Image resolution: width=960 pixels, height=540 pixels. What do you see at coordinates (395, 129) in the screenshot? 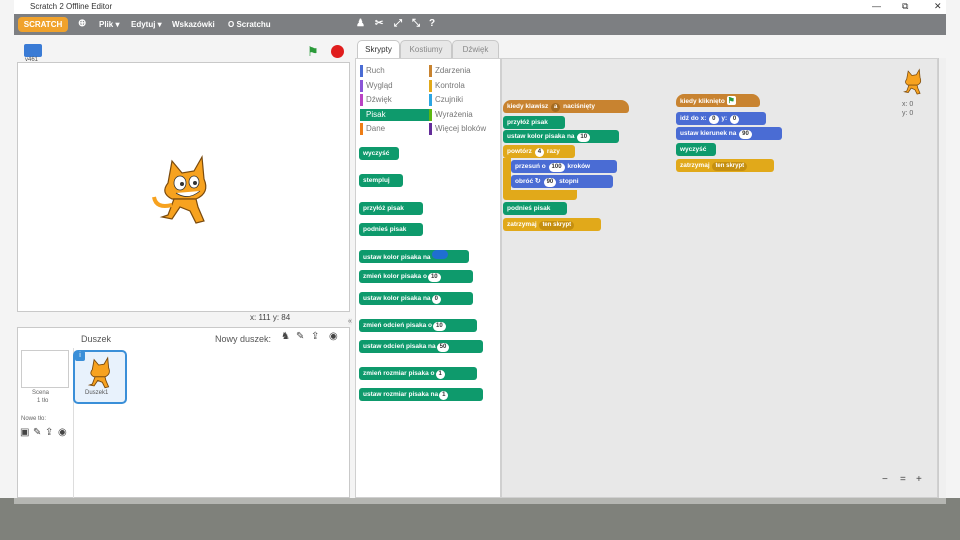
I see `category-dane: Dane` at bounding box center [395, 129].